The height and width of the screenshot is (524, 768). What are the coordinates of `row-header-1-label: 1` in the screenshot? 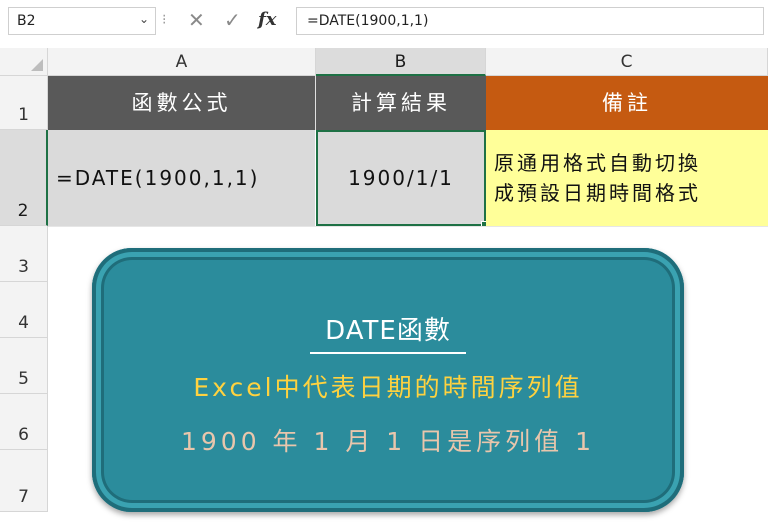 It's located at (23, 115).